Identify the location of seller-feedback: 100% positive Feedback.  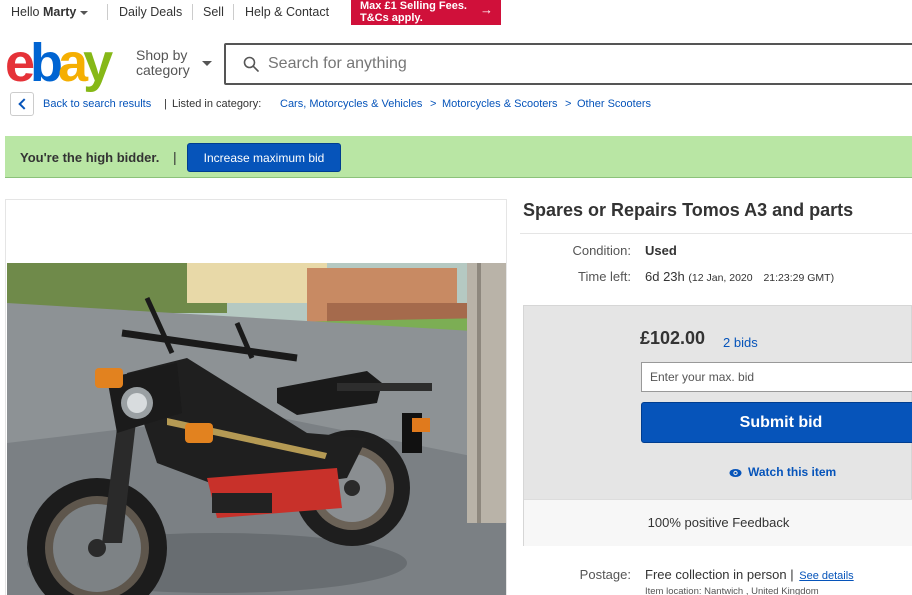
(718, 522).